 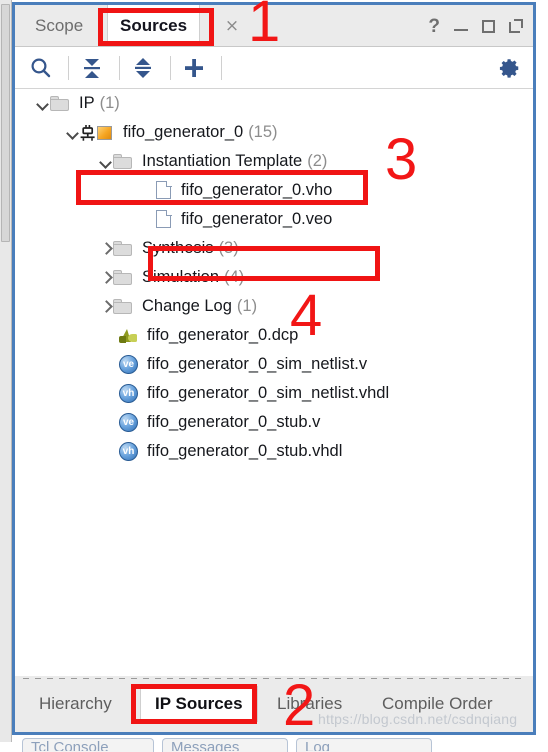 I want to click on annotation-box-veo-file, so click(x=264, y=263).